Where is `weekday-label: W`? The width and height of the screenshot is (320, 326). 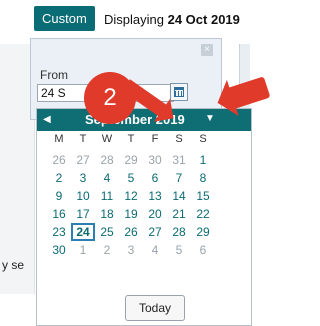
weekday-label: W is located at coordinates (107, 139).